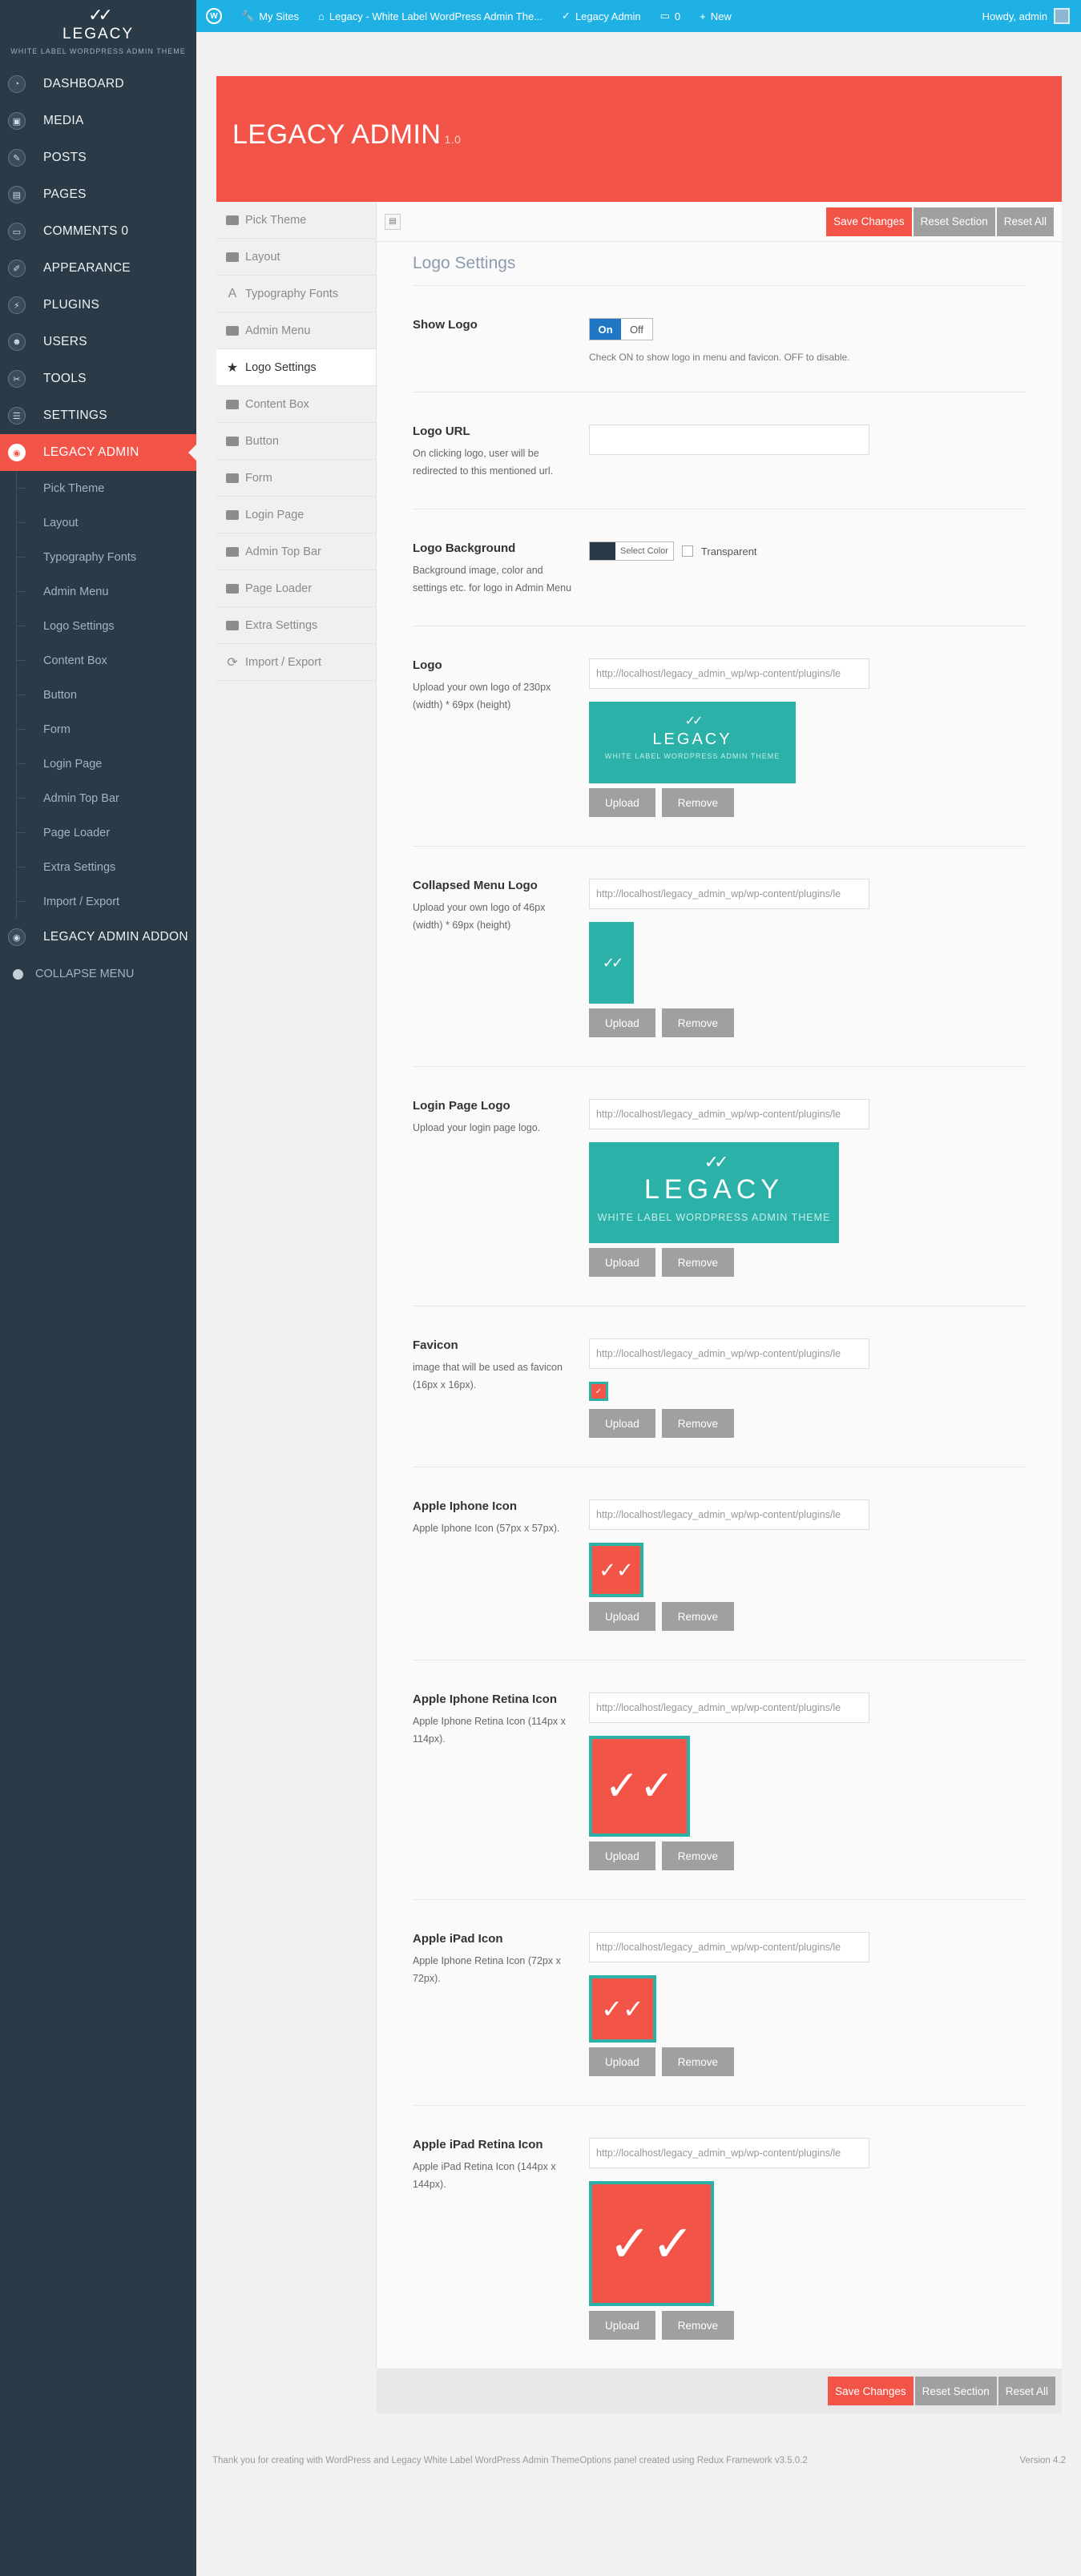 Image resolution: width=1081 pixels, height=2576 pixels. I want to click on collapse-menu-button: COLLAPSE MENU, so click(98, 974).